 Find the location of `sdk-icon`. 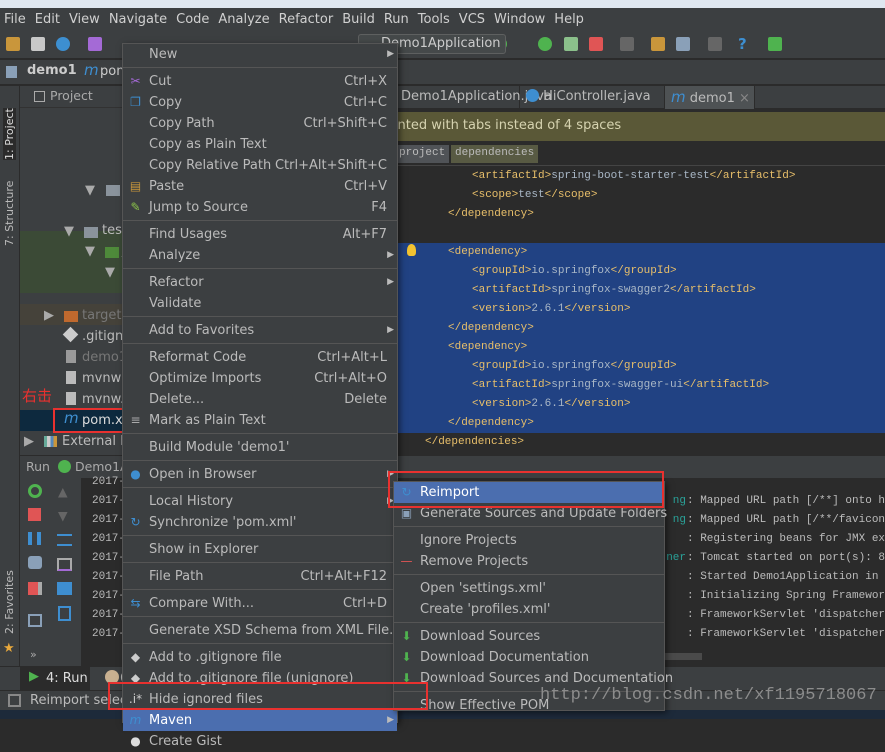

sdk-icon is located at coordinates (683, 44).